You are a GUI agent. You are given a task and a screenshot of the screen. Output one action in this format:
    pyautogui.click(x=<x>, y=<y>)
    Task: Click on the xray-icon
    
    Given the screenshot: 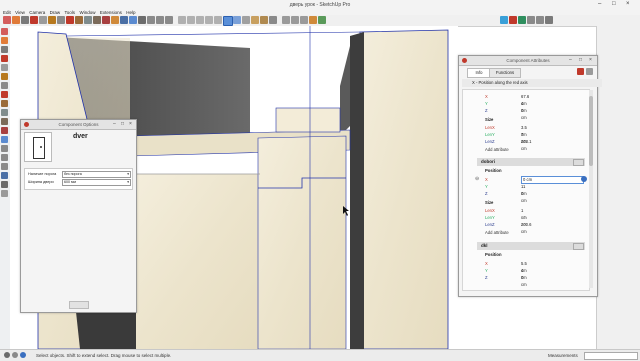 What is the action you would take?
    pyautogui.click(x=228, y=21)
    